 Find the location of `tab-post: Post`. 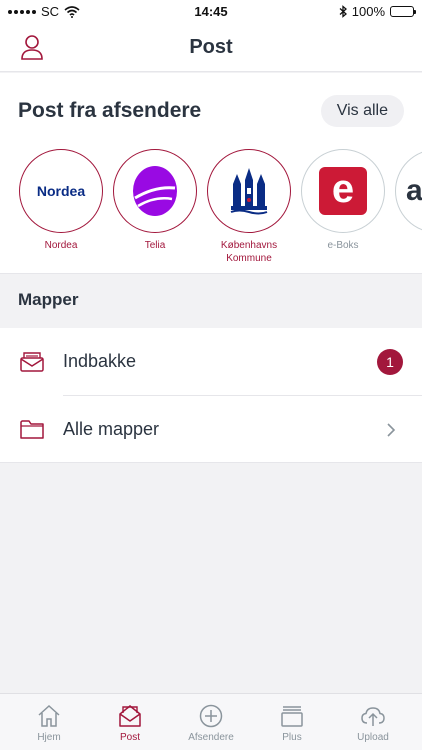

tab-post: Post is located at coordinates (130, 722).